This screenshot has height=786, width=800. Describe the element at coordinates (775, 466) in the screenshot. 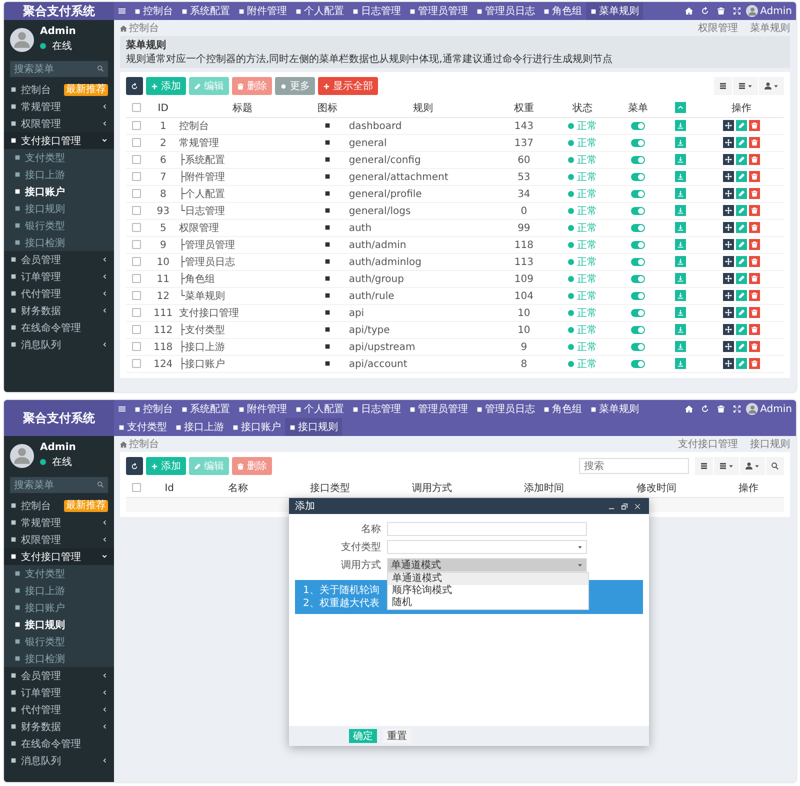

I see `search-button` at that location.